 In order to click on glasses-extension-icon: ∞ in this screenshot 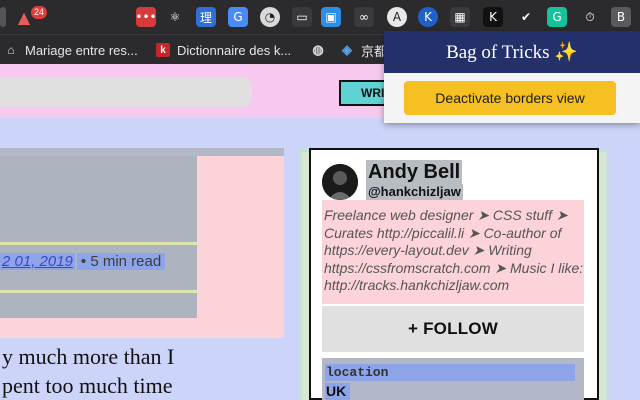, I will do `click(364, 17)`.